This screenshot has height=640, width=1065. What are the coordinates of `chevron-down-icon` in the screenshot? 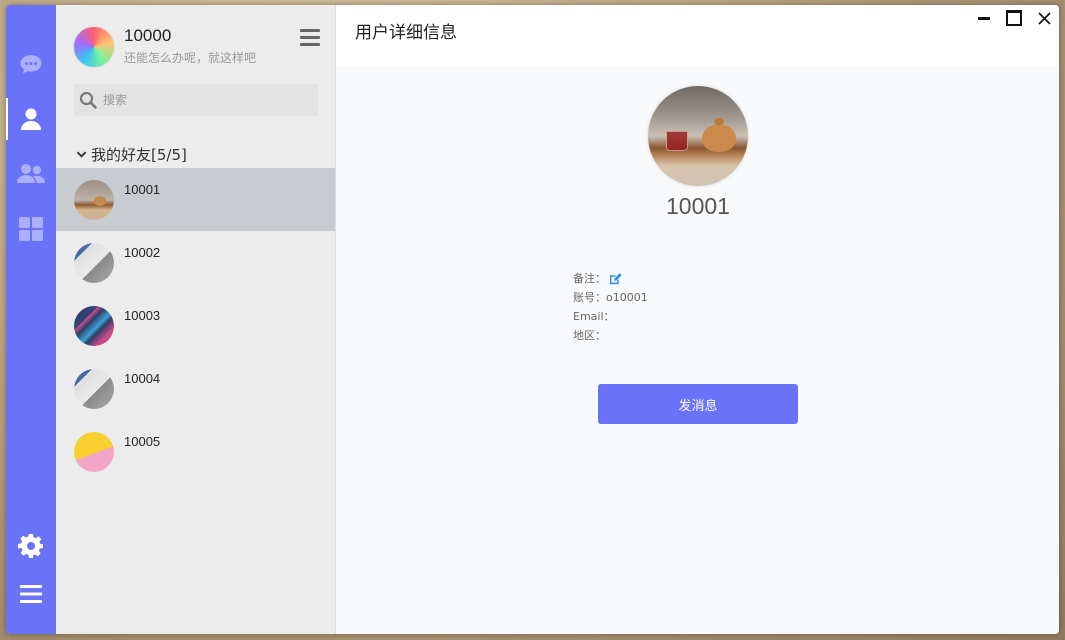 It's located at (81, 154).